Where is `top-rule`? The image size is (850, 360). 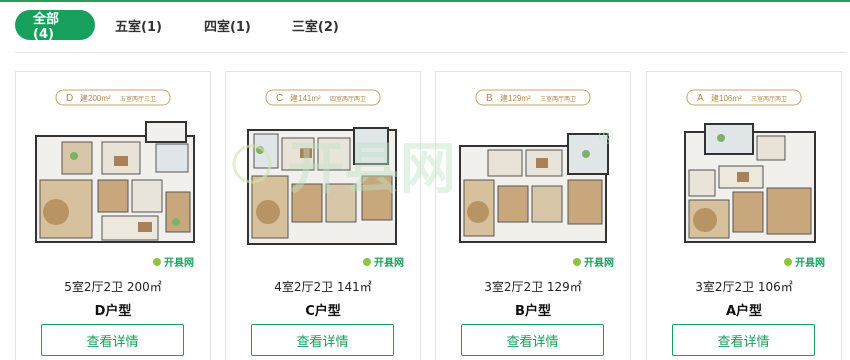
top-rule is located at coordinates (425, 1).